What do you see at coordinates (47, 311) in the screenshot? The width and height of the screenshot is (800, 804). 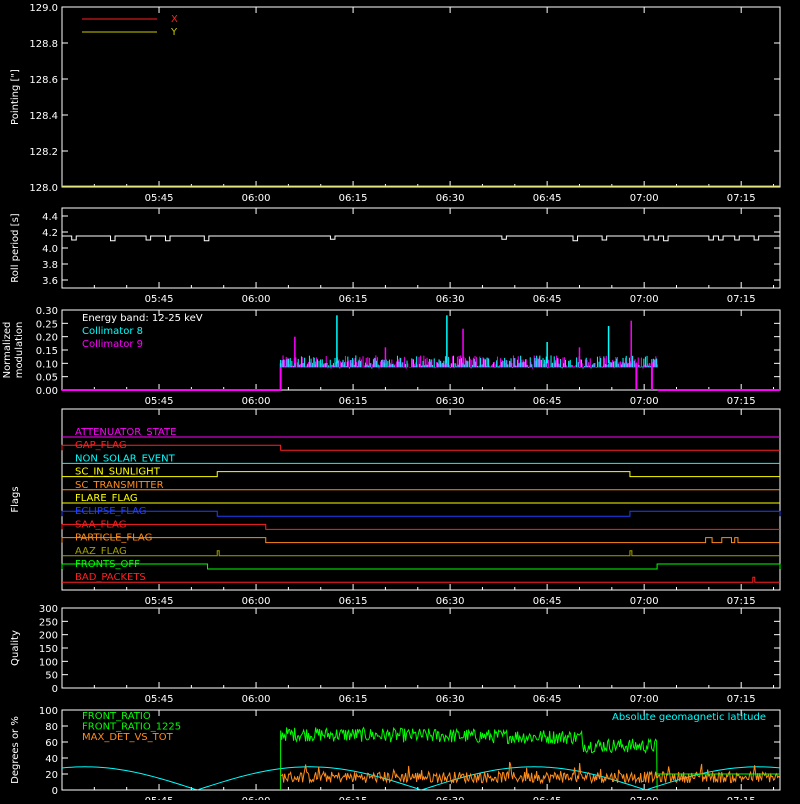 I see `modulation-ytick-label: 0.30` at bounding box center [47, 311].